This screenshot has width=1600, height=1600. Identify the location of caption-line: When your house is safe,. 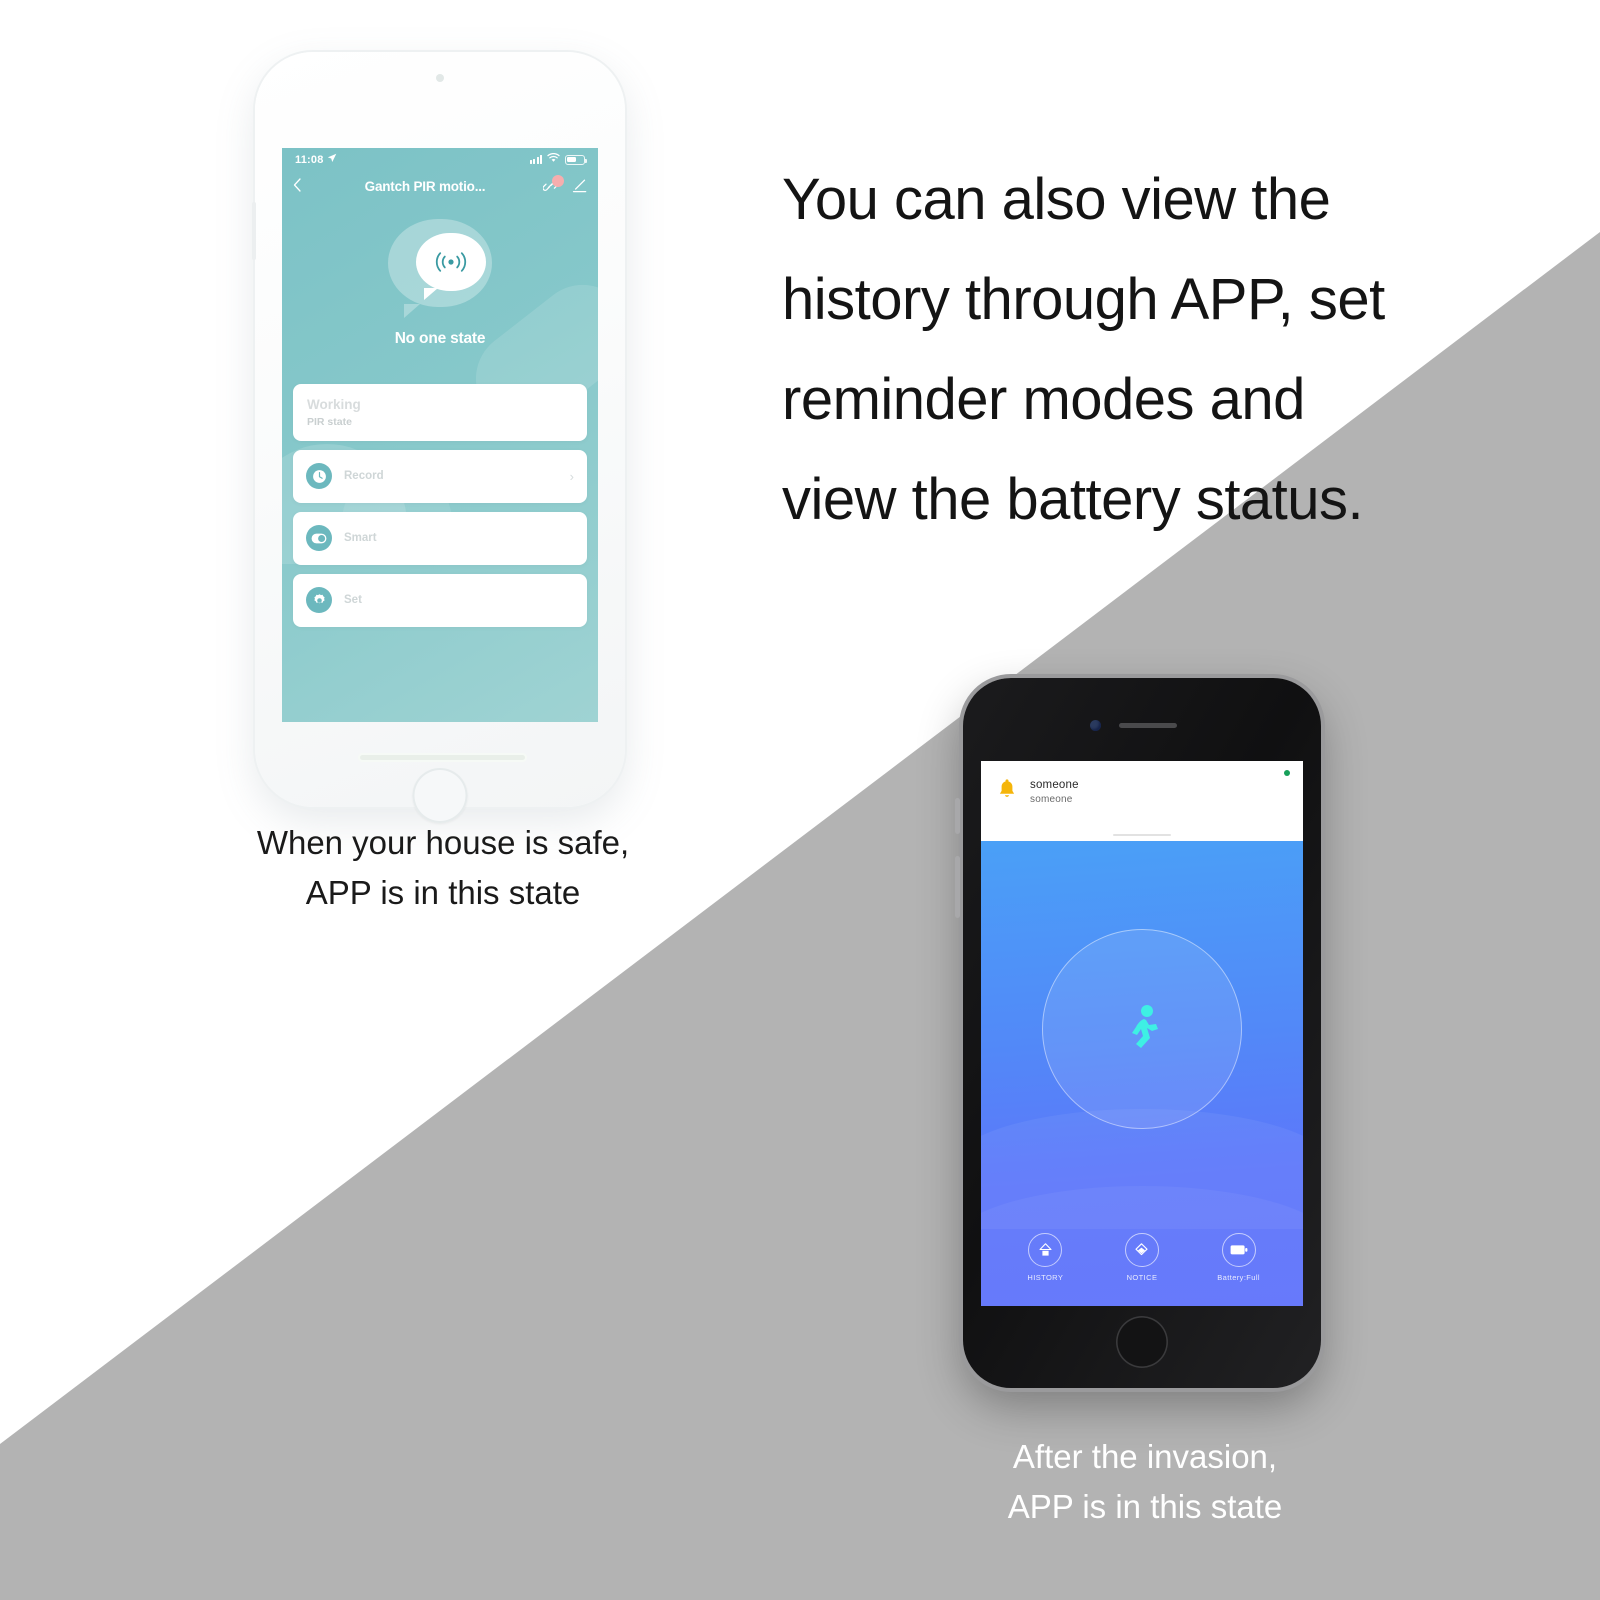
(443, 842).